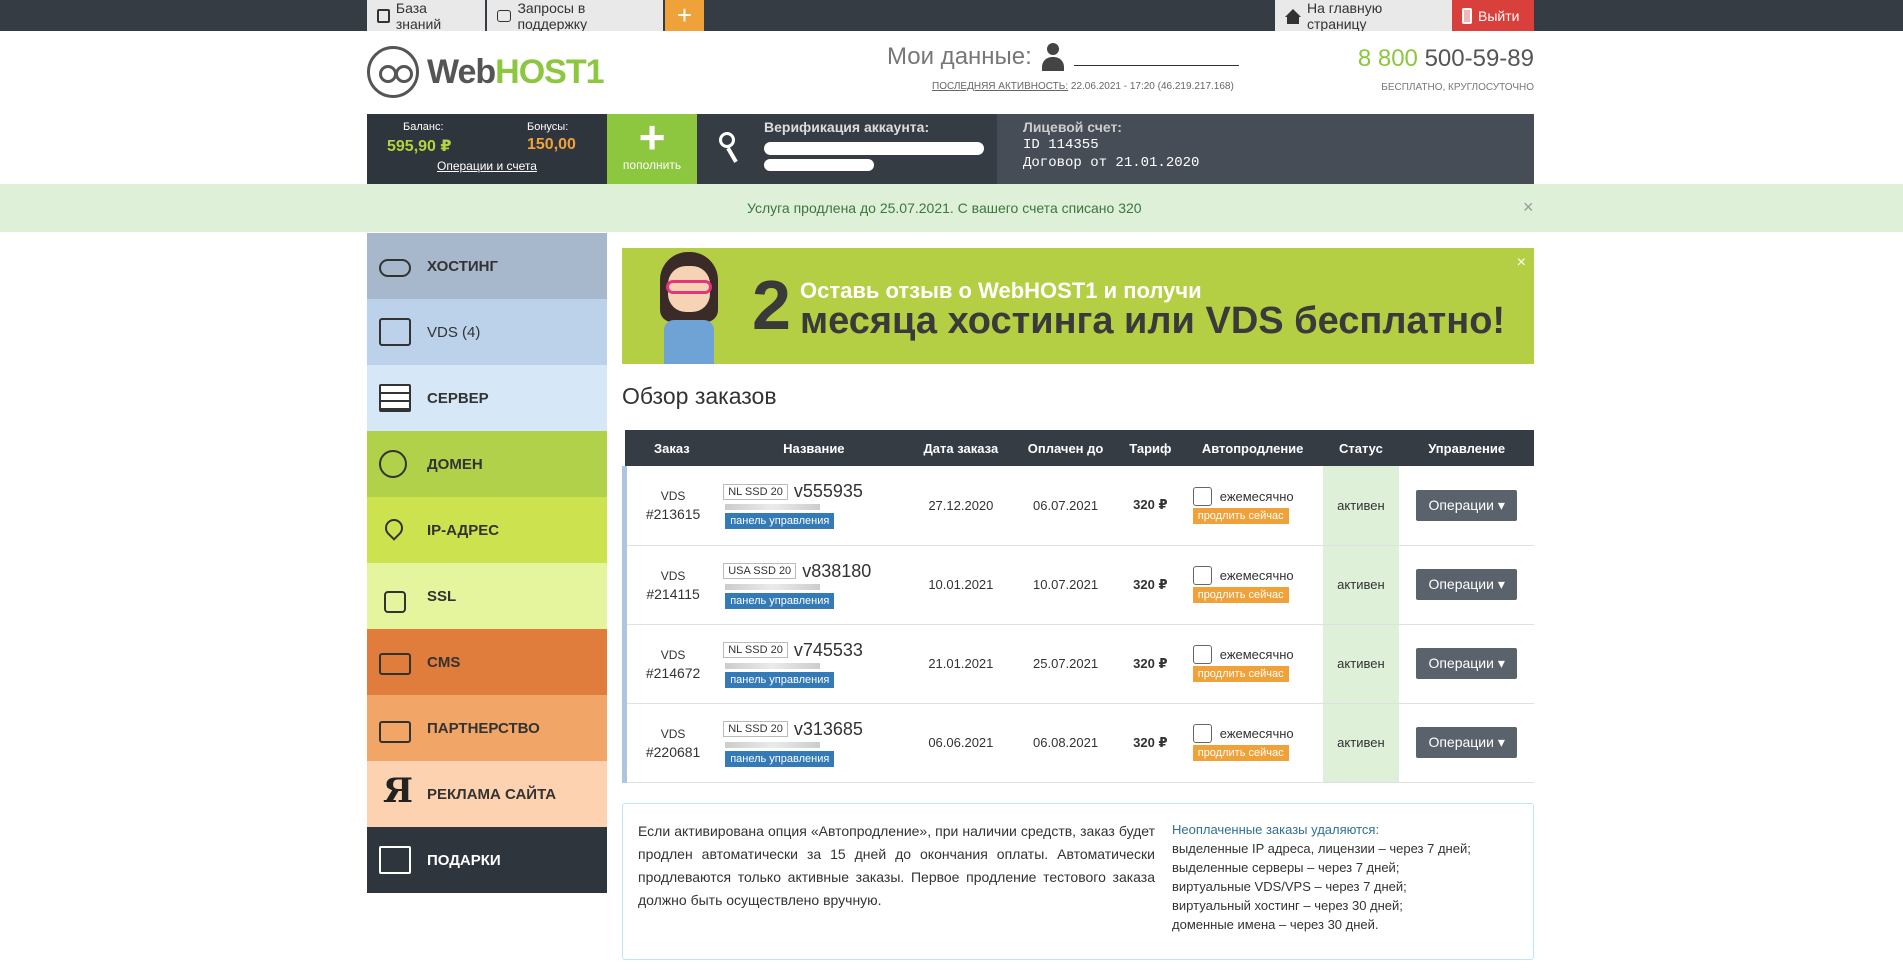 The width and height of the screenshot is (1903, 970). What do you see at coordinates (455, 464) in the screenshot?
I see `sidebar-item-label: ДОМЕН` at bounding box center [455, 464].